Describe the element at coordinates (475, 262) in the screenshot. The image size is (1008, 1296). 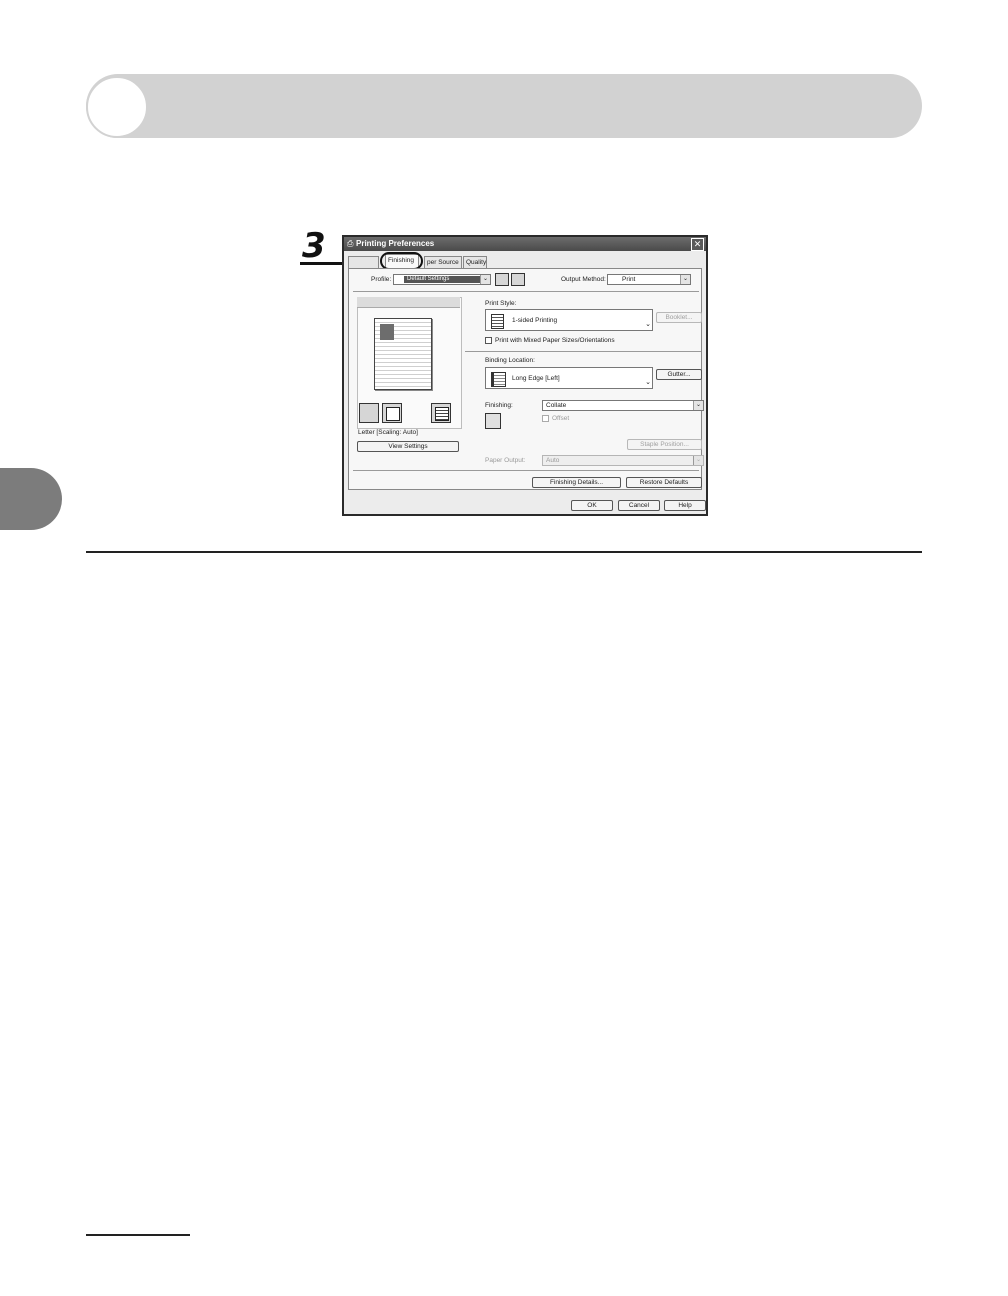
I see `tab-quality: Quality` at that location.